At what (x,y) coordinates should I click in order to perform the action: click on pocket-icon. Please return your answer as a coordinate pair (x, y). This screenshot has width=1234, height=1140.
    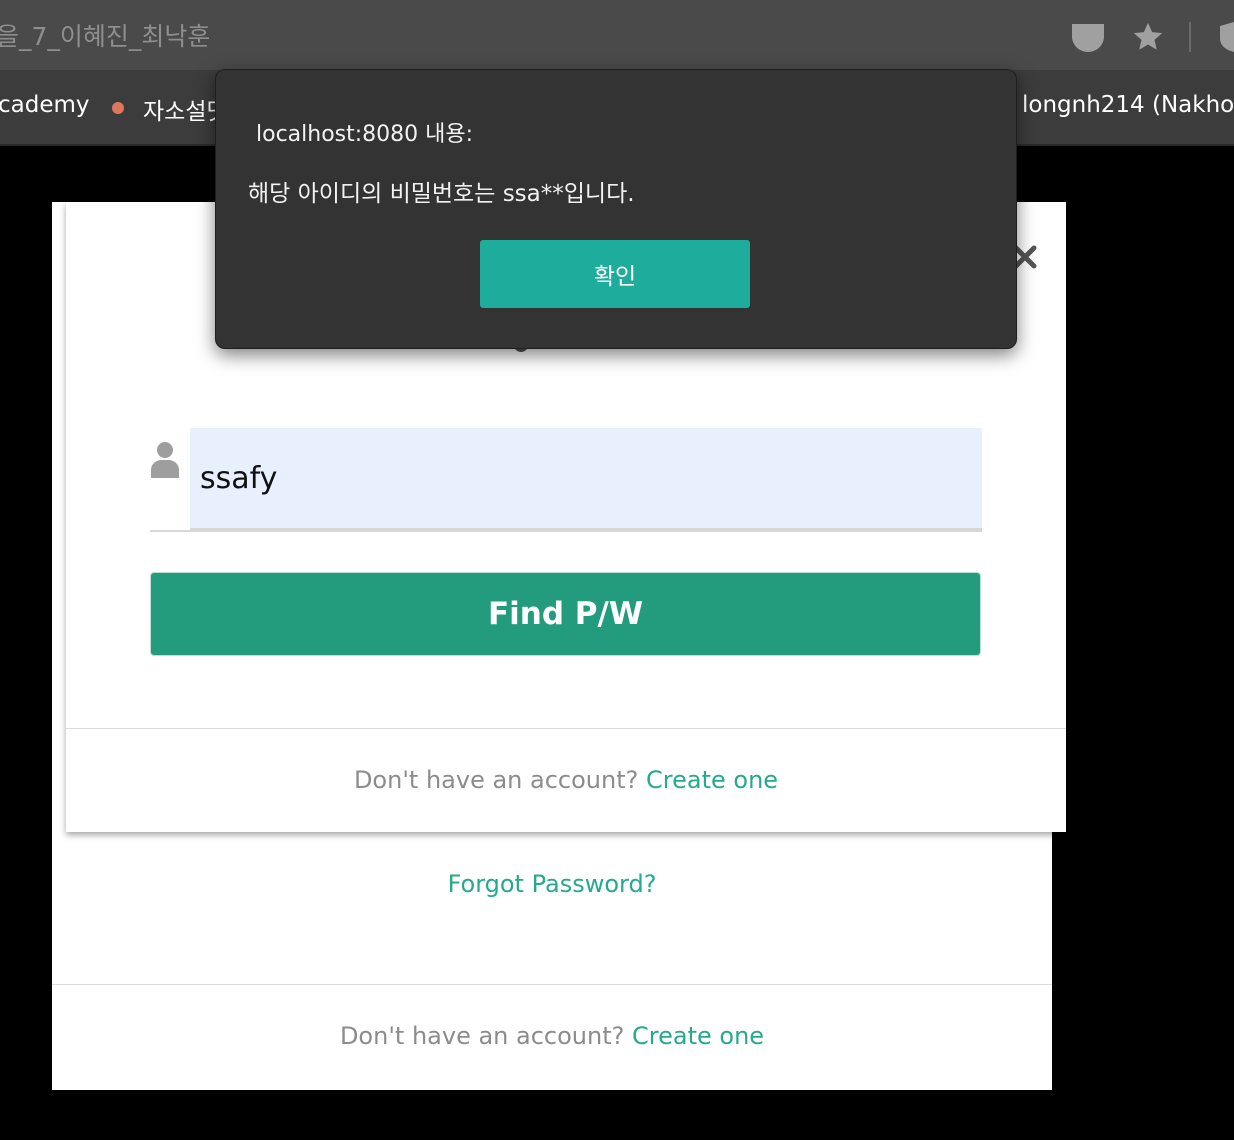
    Looking at the image, I should click on (1088, 37).